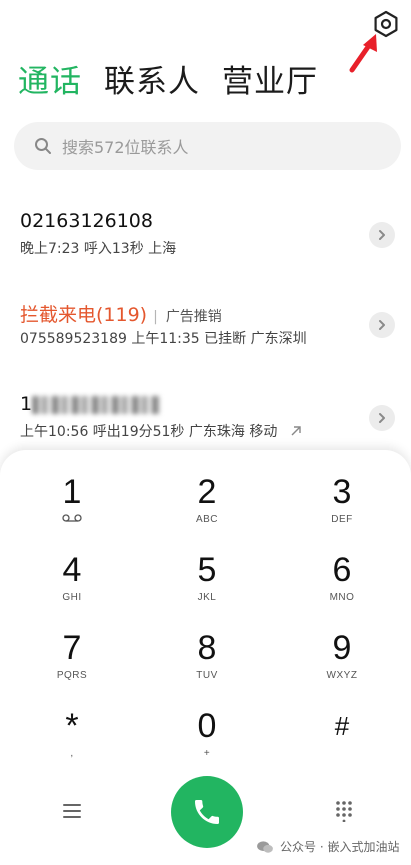 This screenshot has height=865, width=411. What do you see at coordinates (342, 492) in the screenshot?
I see `key-digit: 3` at bounding box center [342, 492].